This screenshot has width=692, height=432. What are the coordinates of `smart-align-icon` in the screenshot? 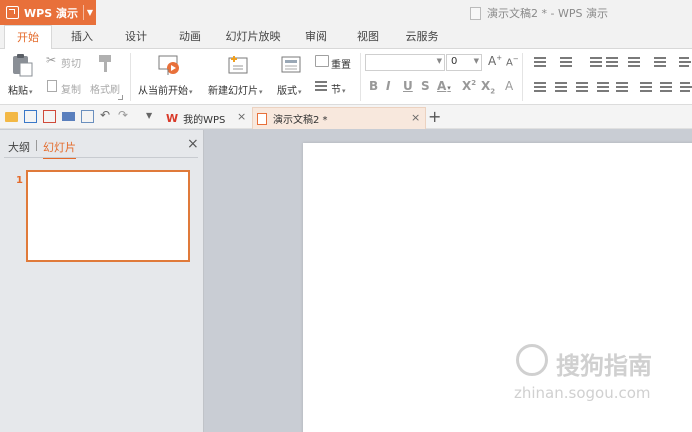 It's located at (686, 87).